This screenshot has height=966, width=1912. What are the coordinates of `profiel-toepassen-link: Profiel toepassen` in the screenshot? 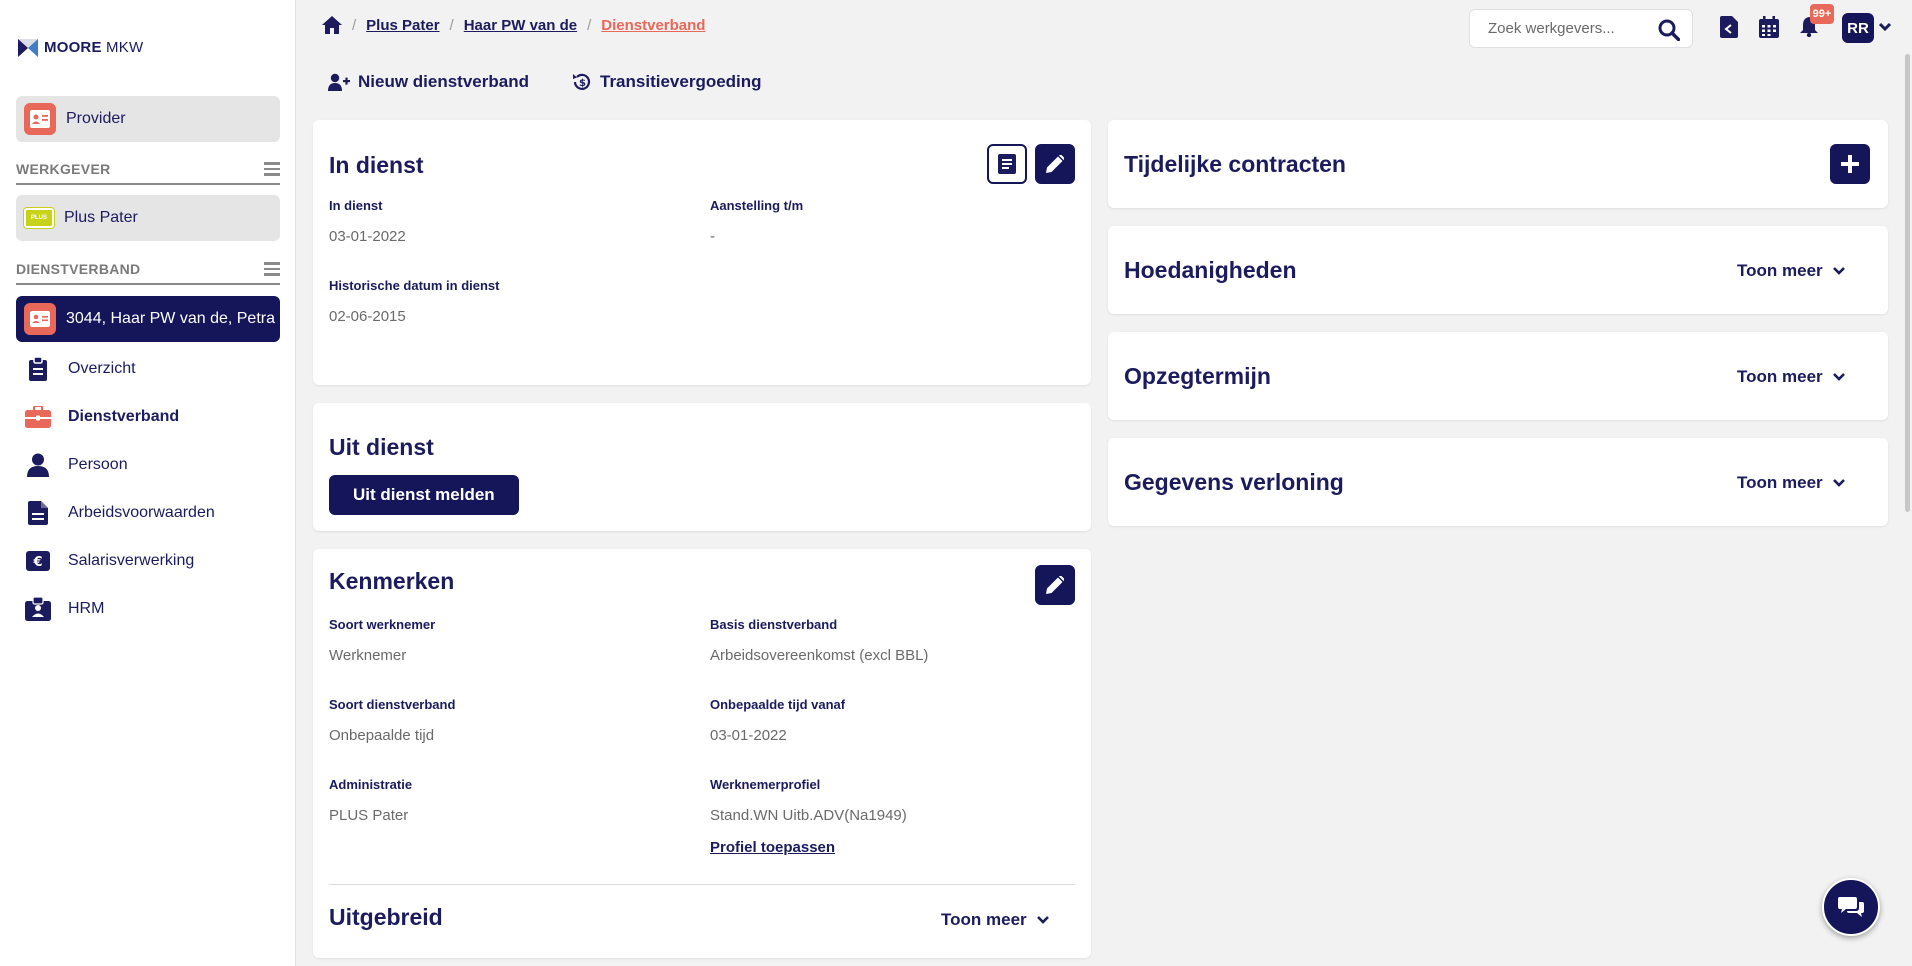 It's located at (772, 847).